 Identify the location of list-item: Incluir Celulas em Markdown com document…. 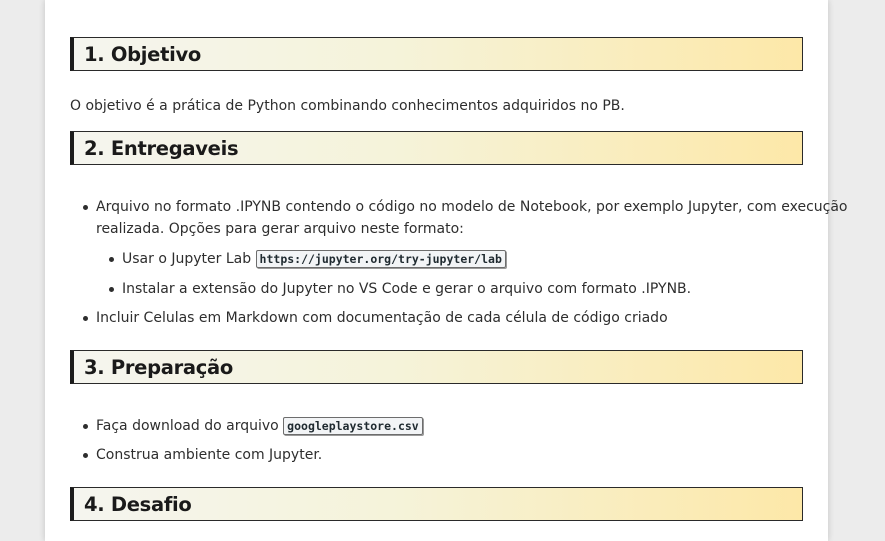
(443, 318).